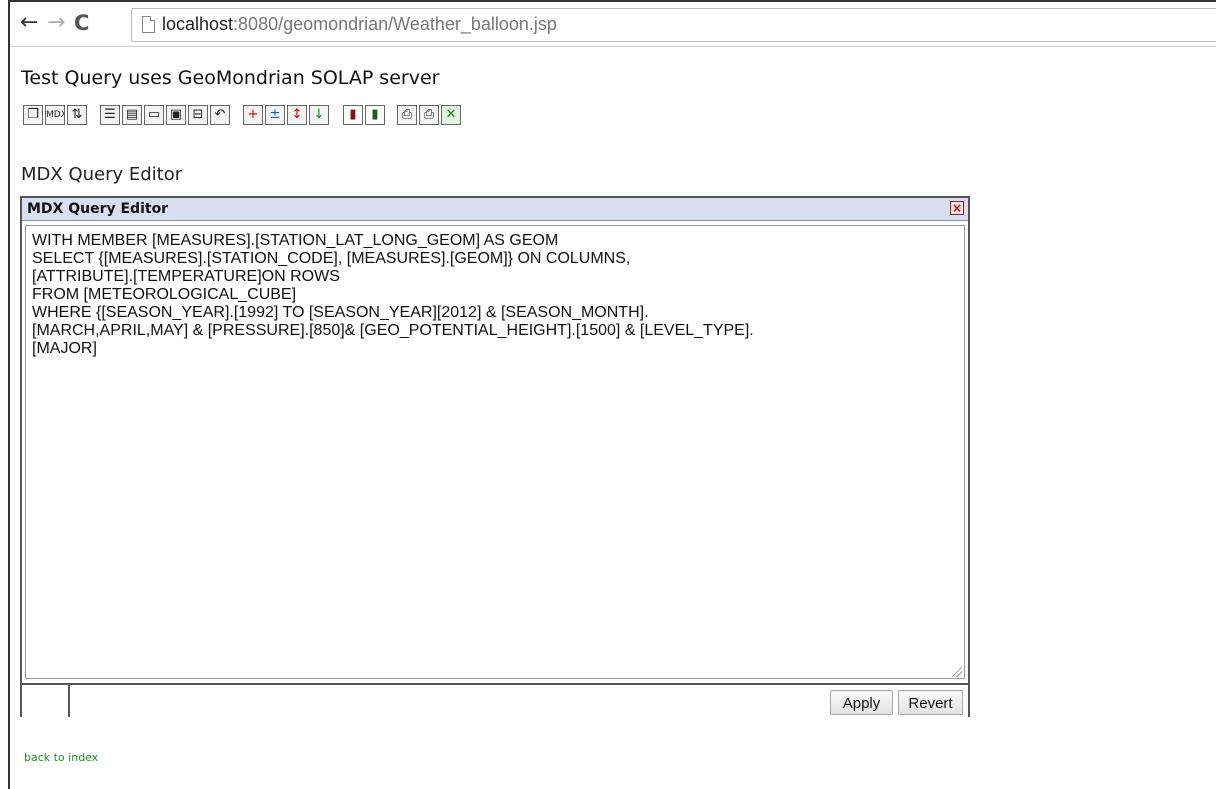 Image resolution: width=1216 pixels, height=789 pixels. Describe the element at coordinates (198, 24) in the screenshot. I see `url-host: localhost` at that location.